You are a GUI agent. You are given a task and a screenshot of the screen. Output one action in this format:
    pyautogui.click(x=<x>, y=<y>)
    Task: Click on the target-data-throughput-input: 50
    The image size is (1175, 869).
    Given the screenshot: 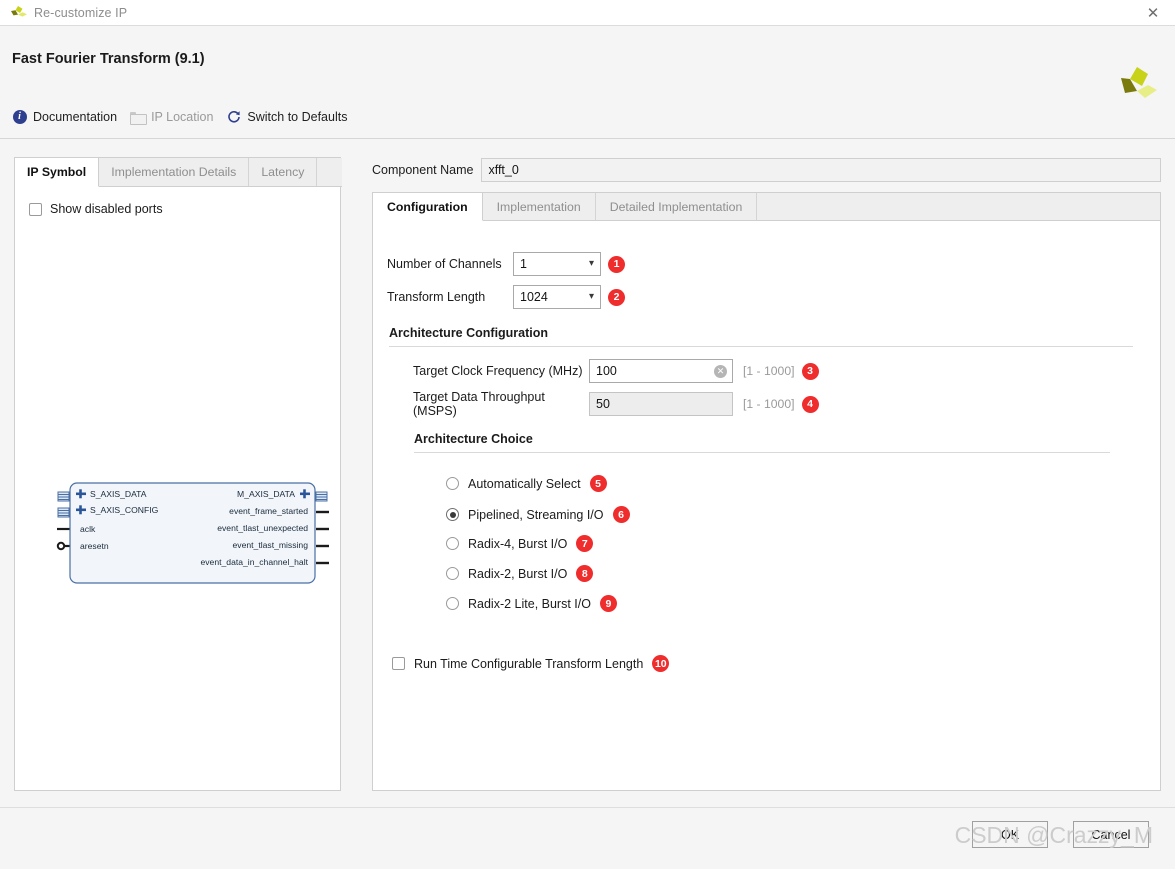 What is the action you would take?
    pyautogui.click(x=661, y=404)
    